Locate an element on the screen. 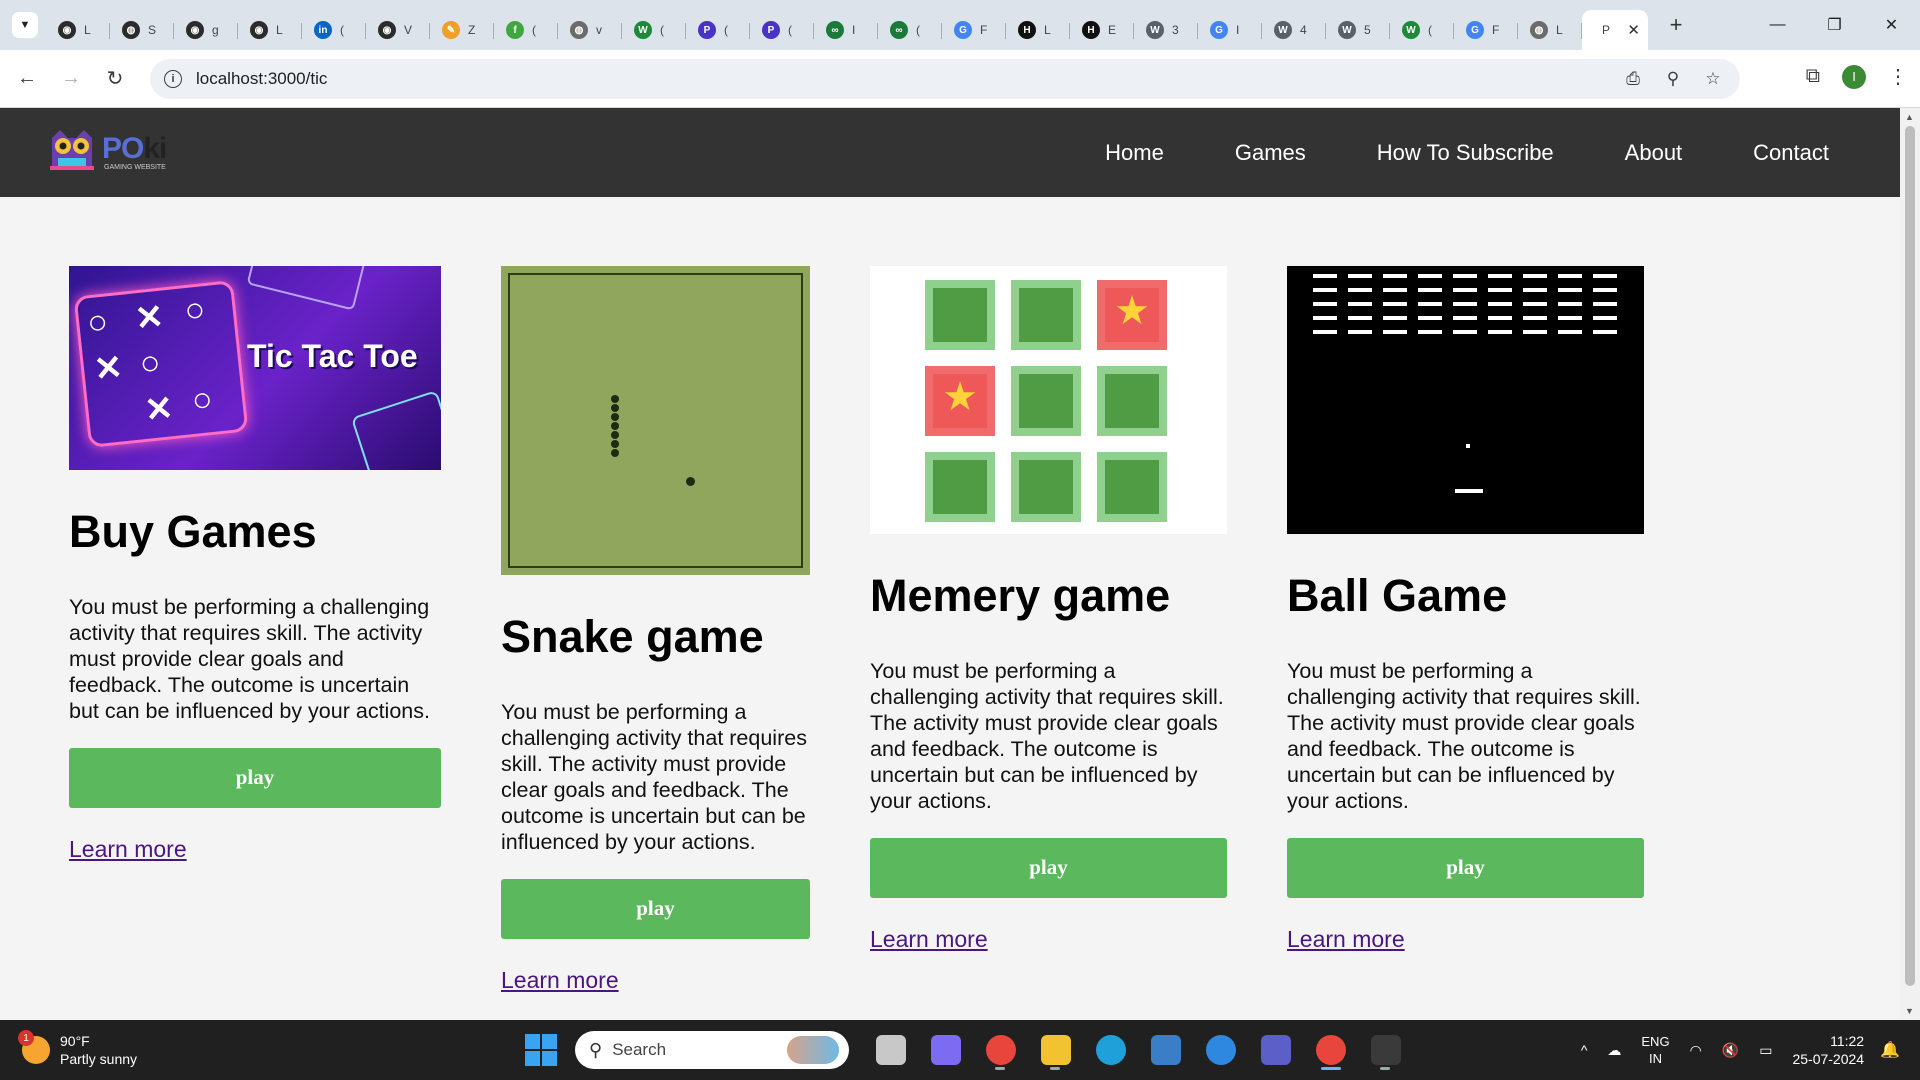  chrome-profile-icon is located at coordinates (1330, 1050).